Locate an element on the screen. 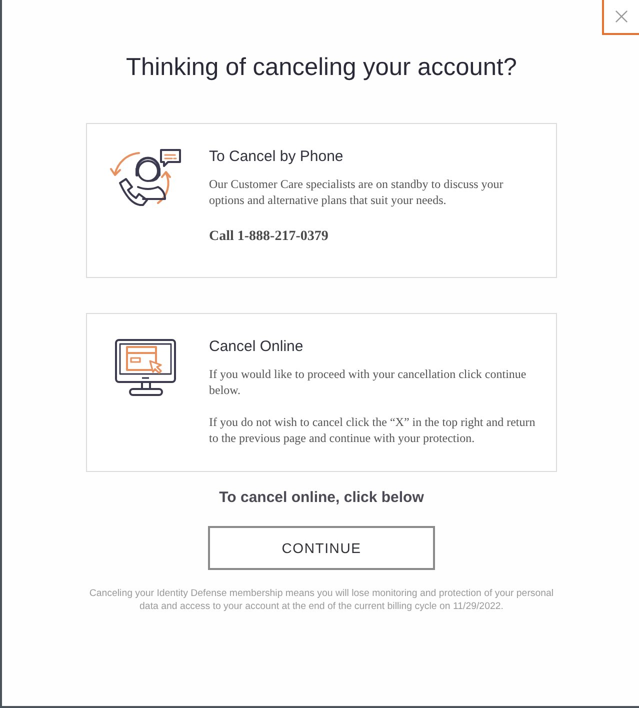 Image resolution: width=639 pixels, height=708 pixels. continue-prompt: To cancel online, click below is located at coordinates (321, 498).